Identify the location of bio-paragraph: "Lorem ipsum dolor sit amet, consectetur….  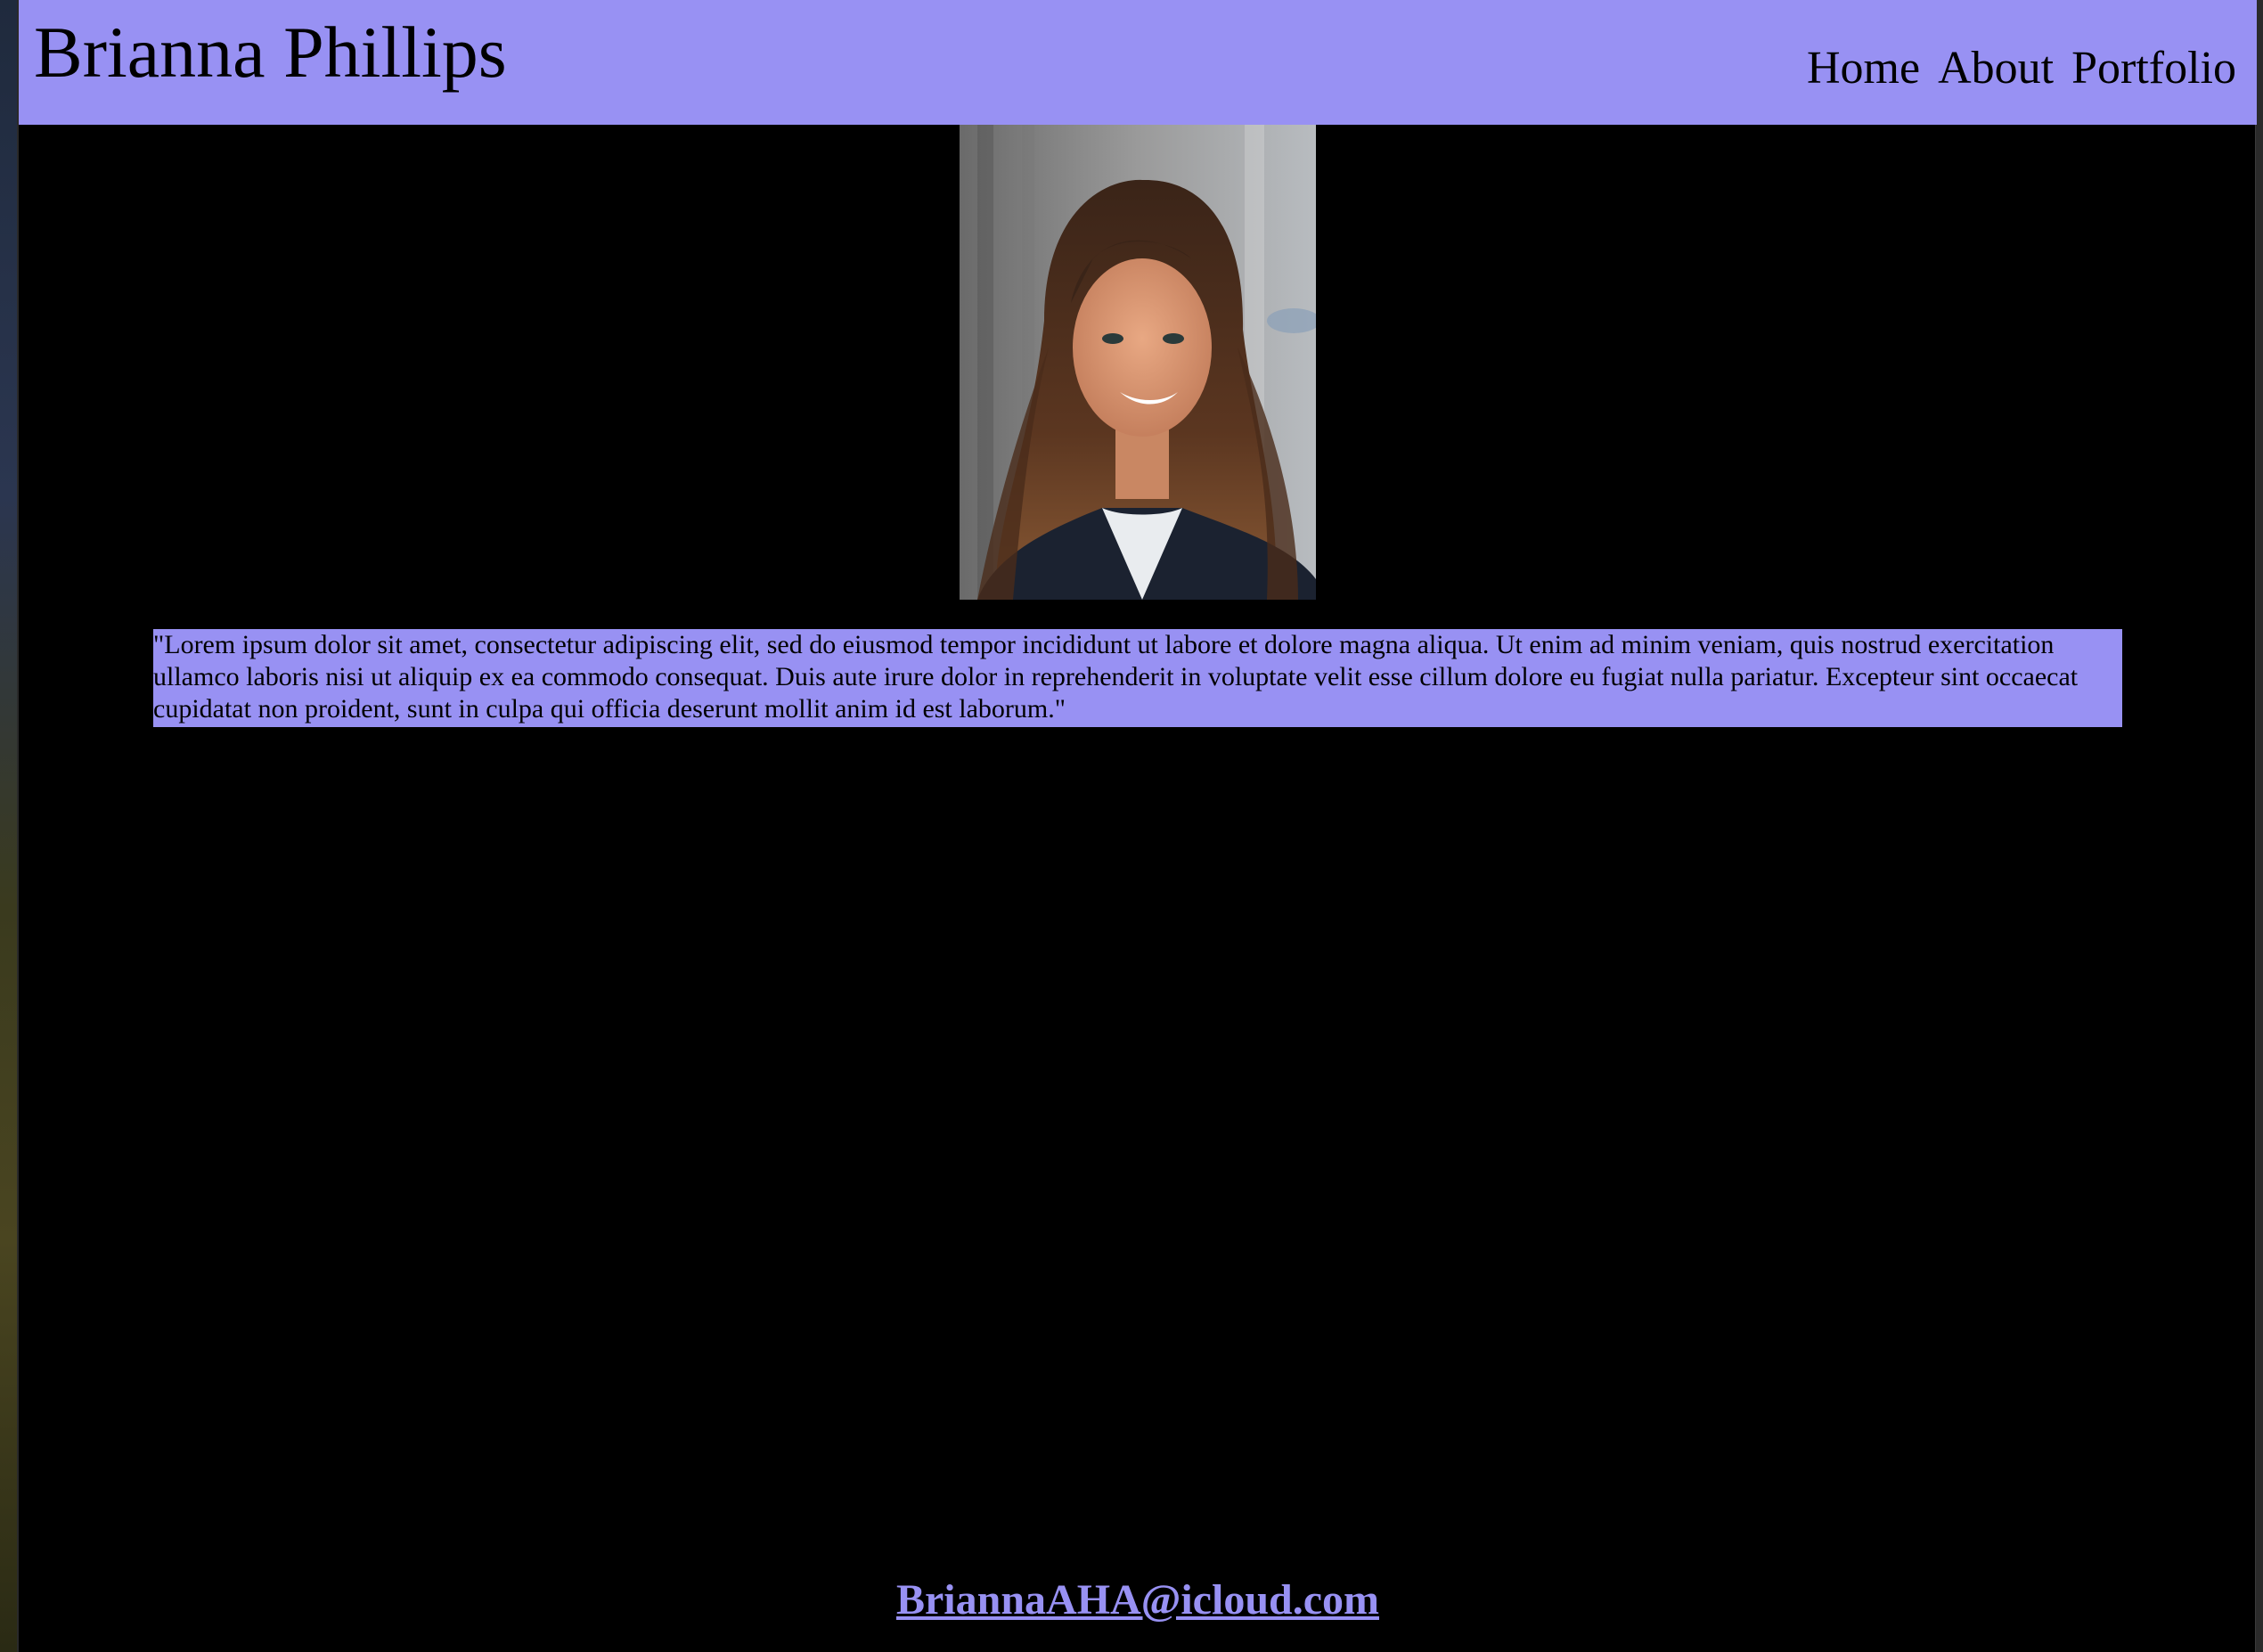
(1137, 678).